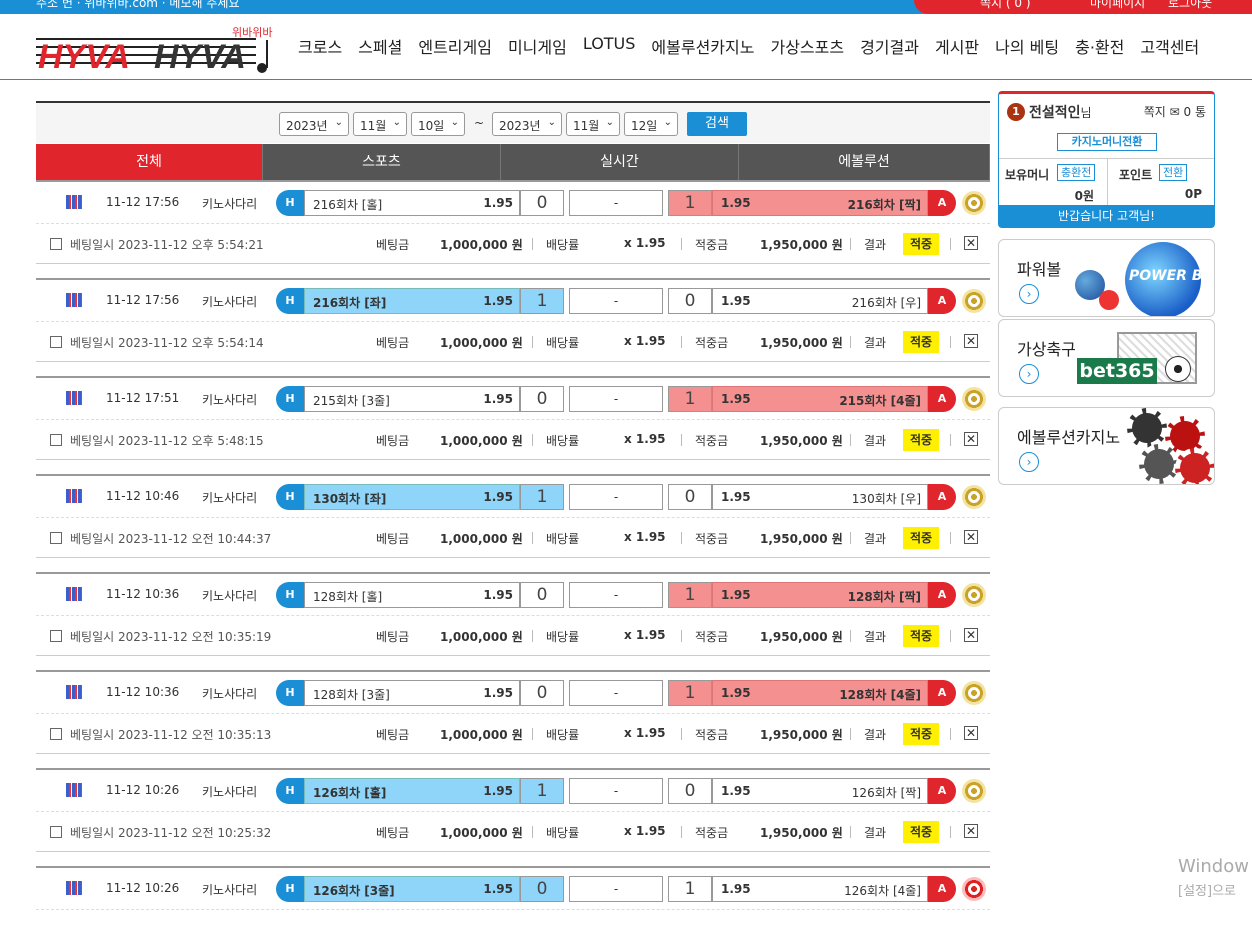 This screenshot has width=1252, height=952. Describe the element at coordinates (801, 637) in the screenshot. I see `win-amount: 1,950,000 원` at that location.